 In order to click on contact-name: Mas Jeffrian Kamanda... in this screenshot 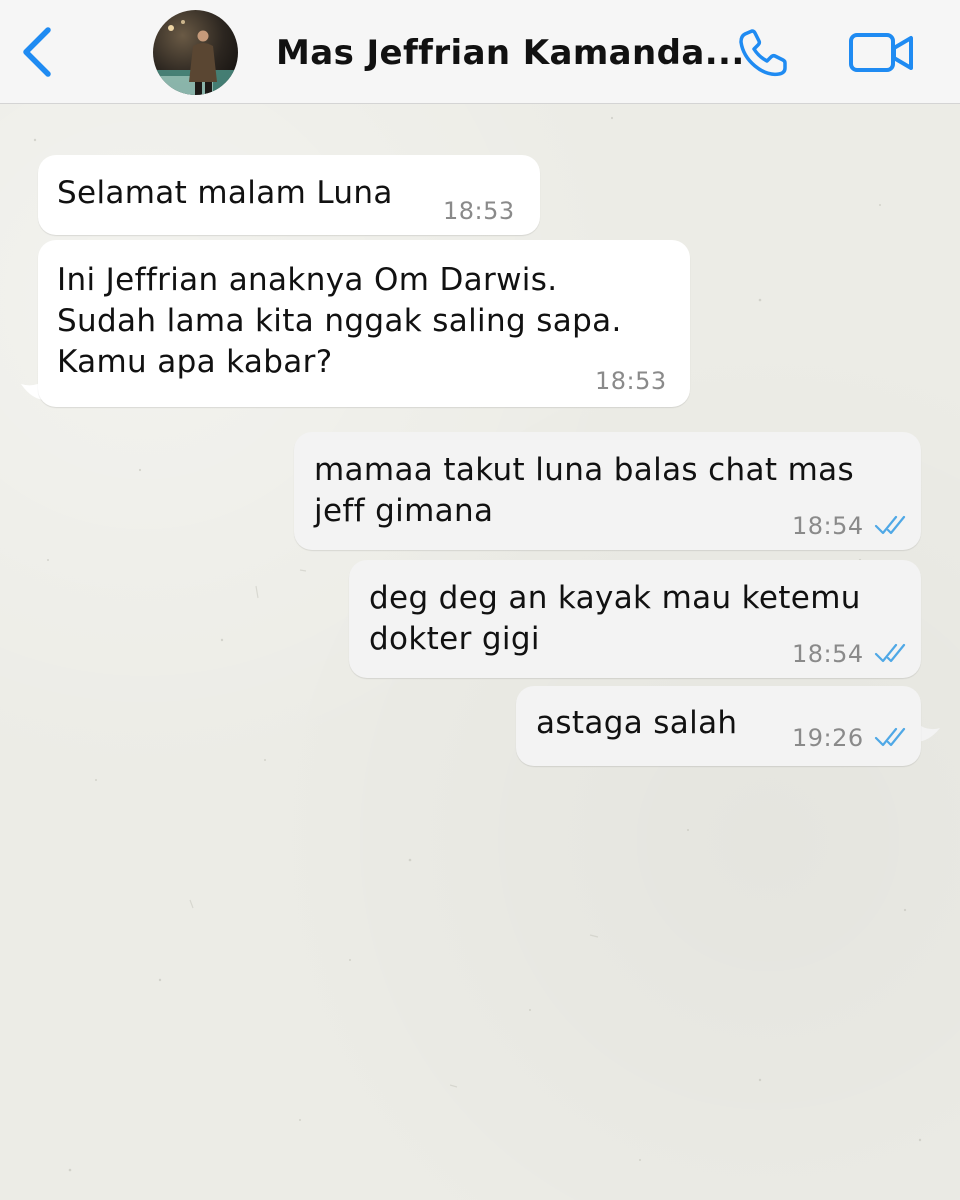, I will do `click(510, 53)`.